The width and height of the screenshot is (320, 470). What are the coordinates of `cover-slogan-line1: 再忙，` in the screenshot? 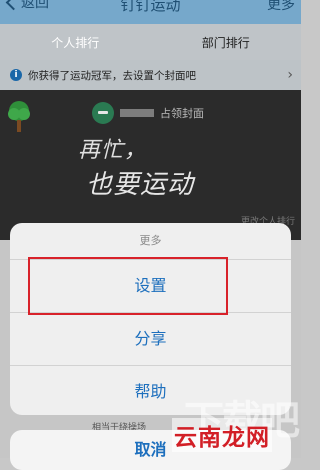 It's located at (113, 150).